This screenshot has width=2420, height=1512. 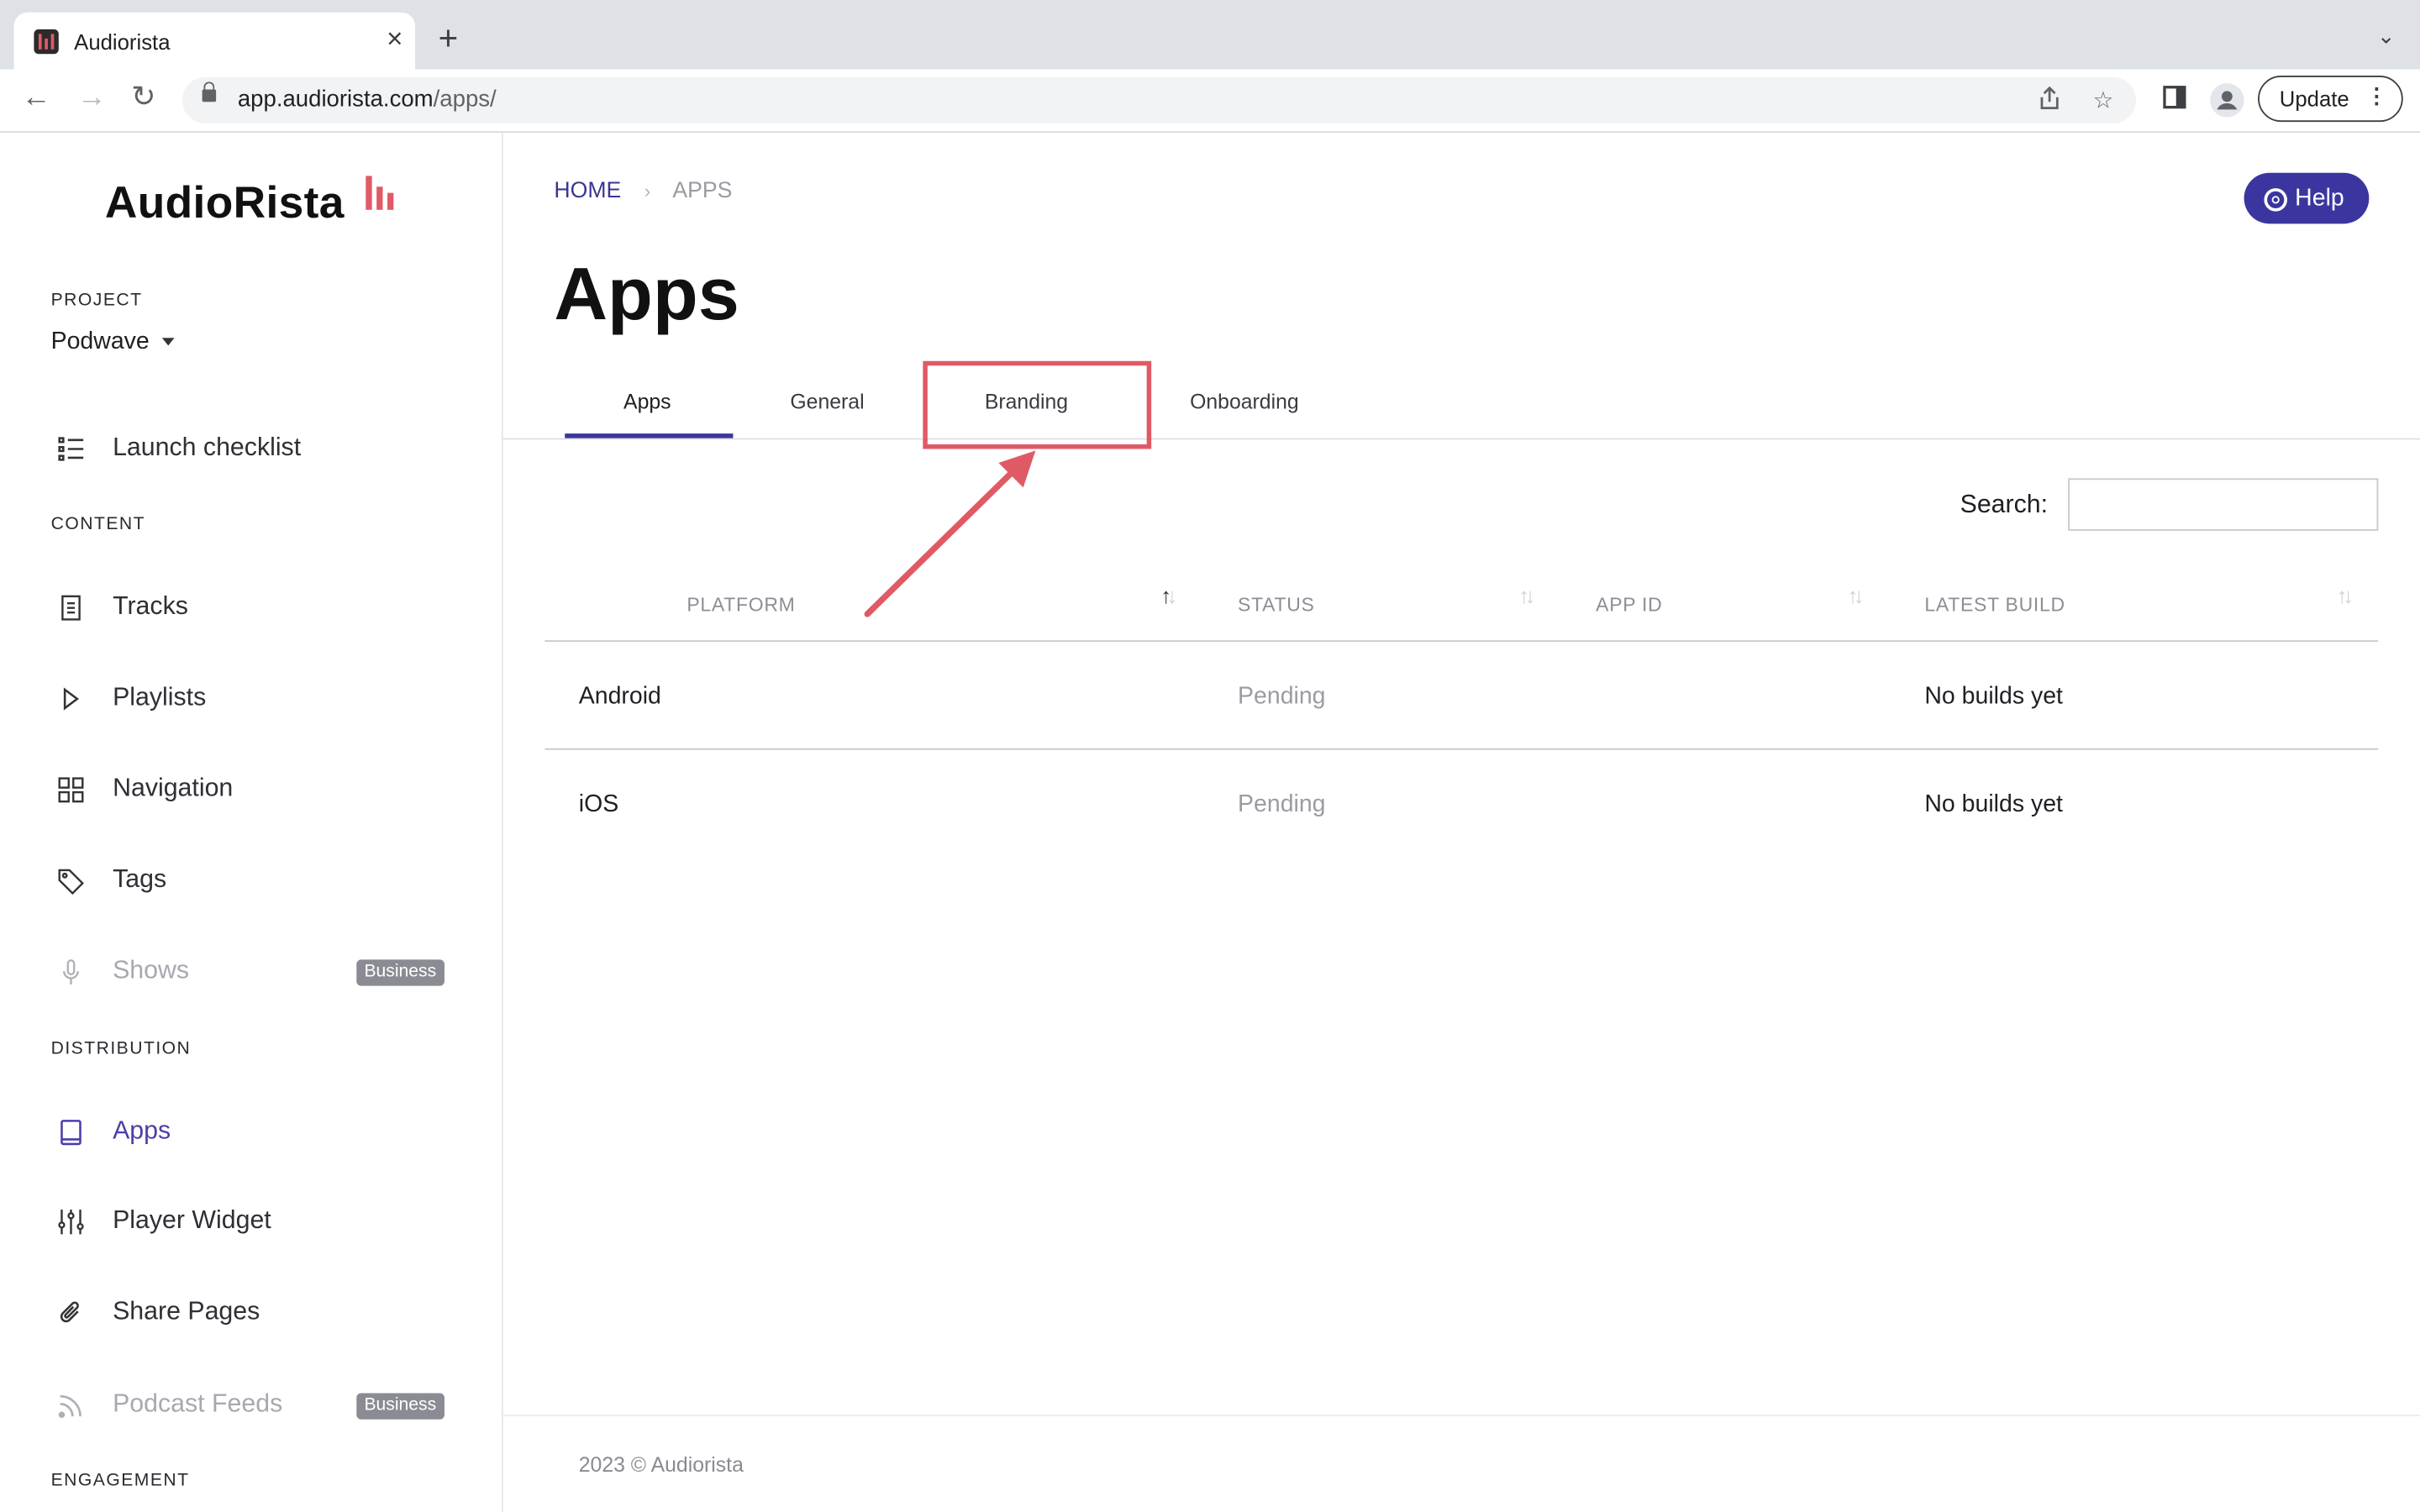 I want to click on logo: AudioRista, so click(x=225, y=203).